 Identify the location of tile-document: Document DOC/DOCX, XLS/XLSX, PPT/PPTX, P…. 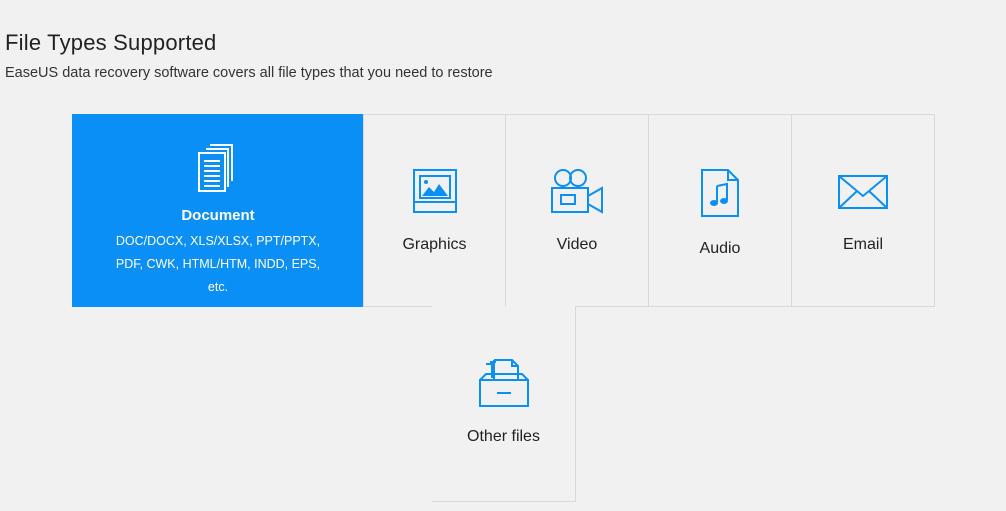
(218, 210).